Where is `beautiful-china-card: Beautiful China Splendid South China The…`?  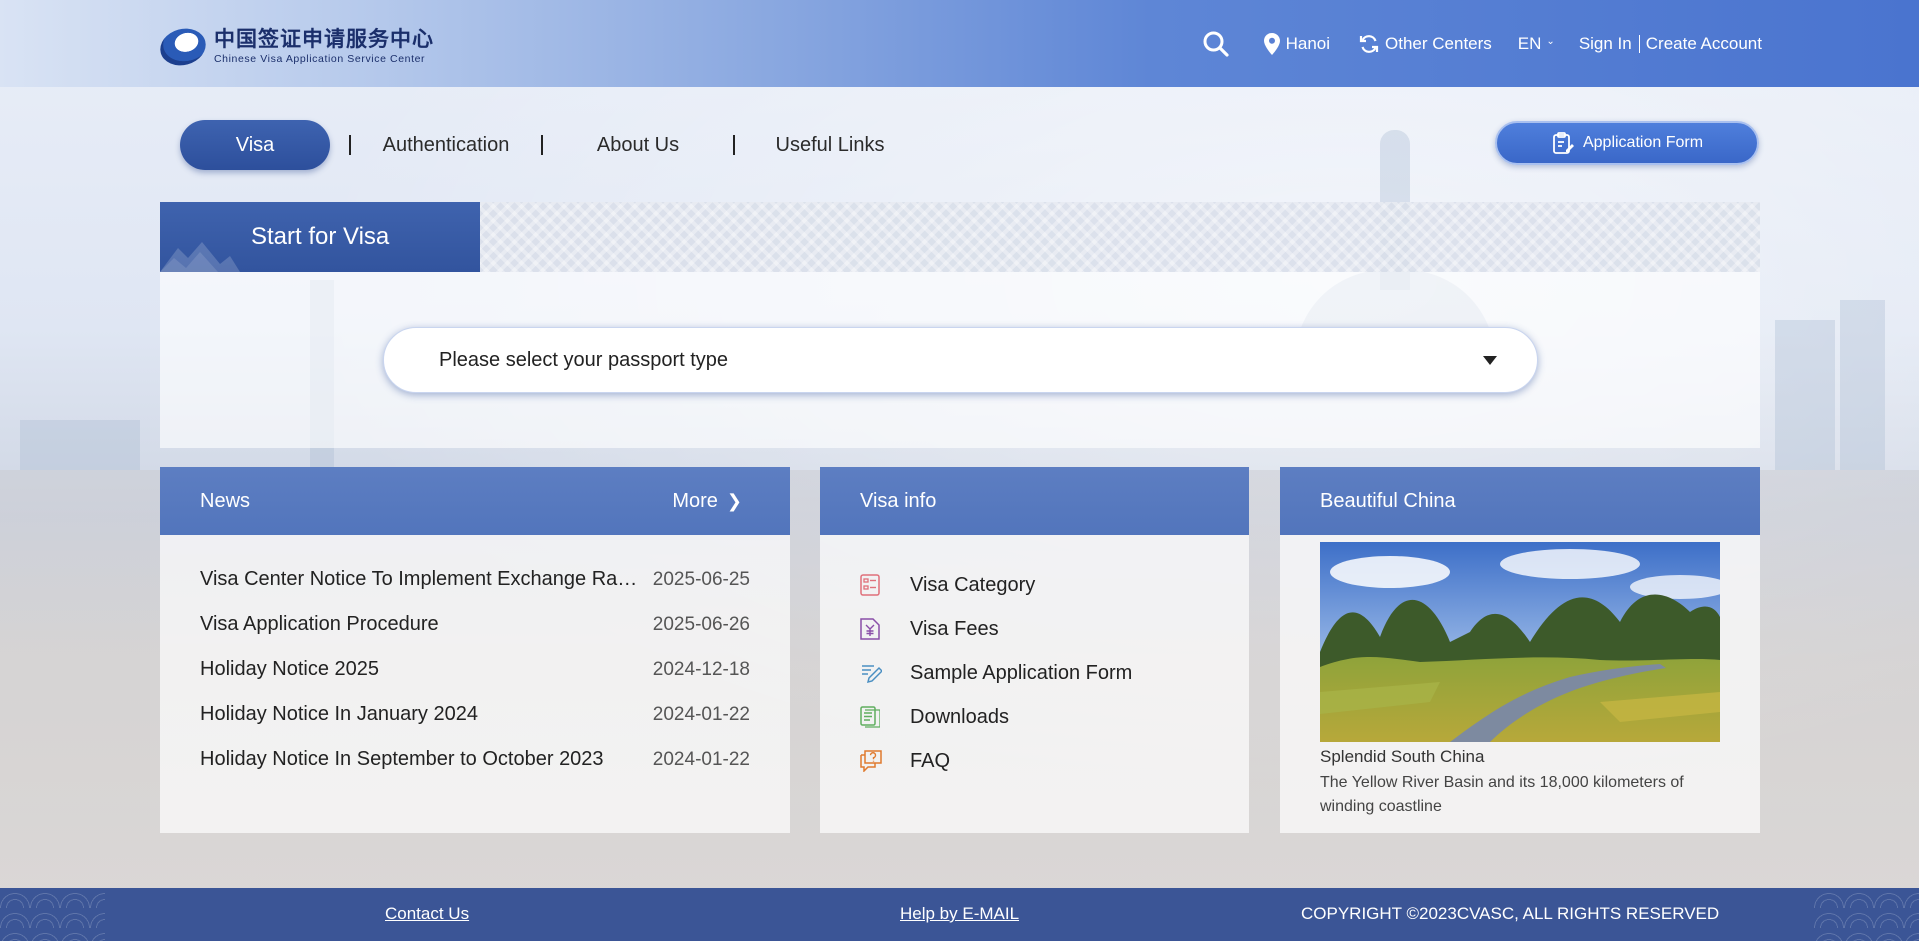 beautiful-china-card: Beautiful China Splendid South China The… is located at coordinates (1520, 650).